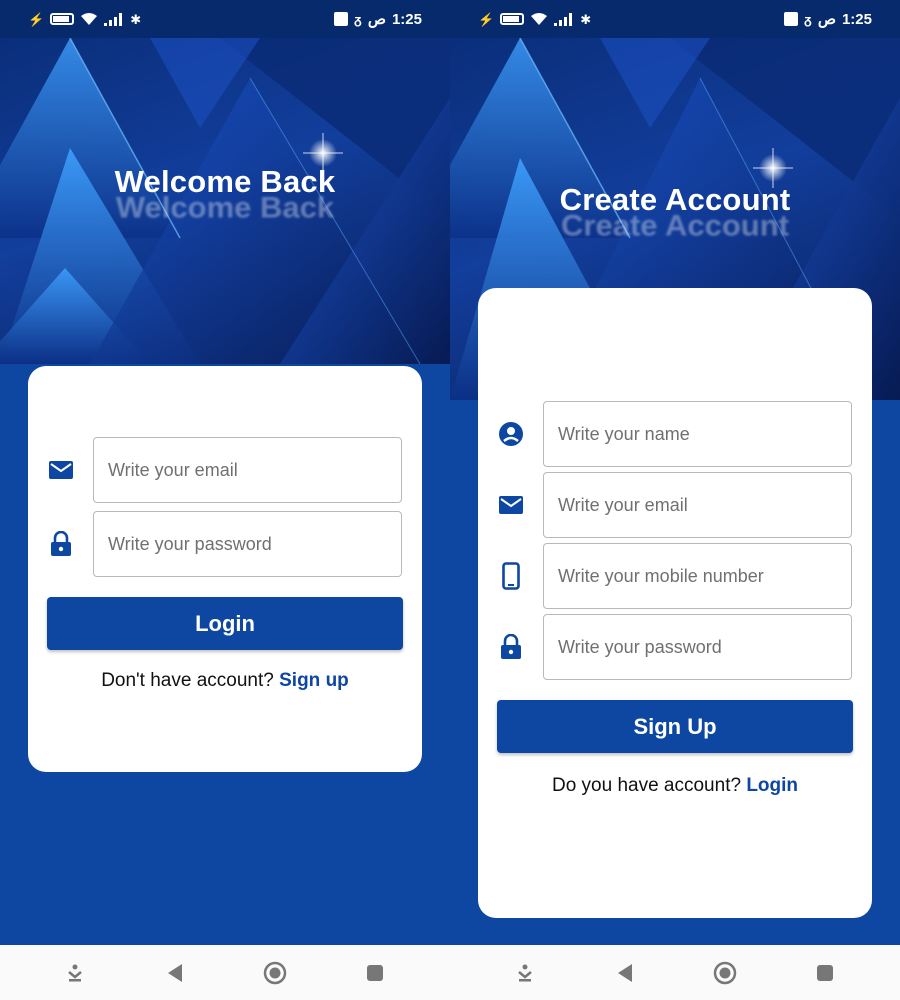 Image resolution: width=900 pixels, height=1000 pixels. Describe the element at coordinates (675, 225) in the screenshot. I see `page-title-reflection: Create Account` at that location.